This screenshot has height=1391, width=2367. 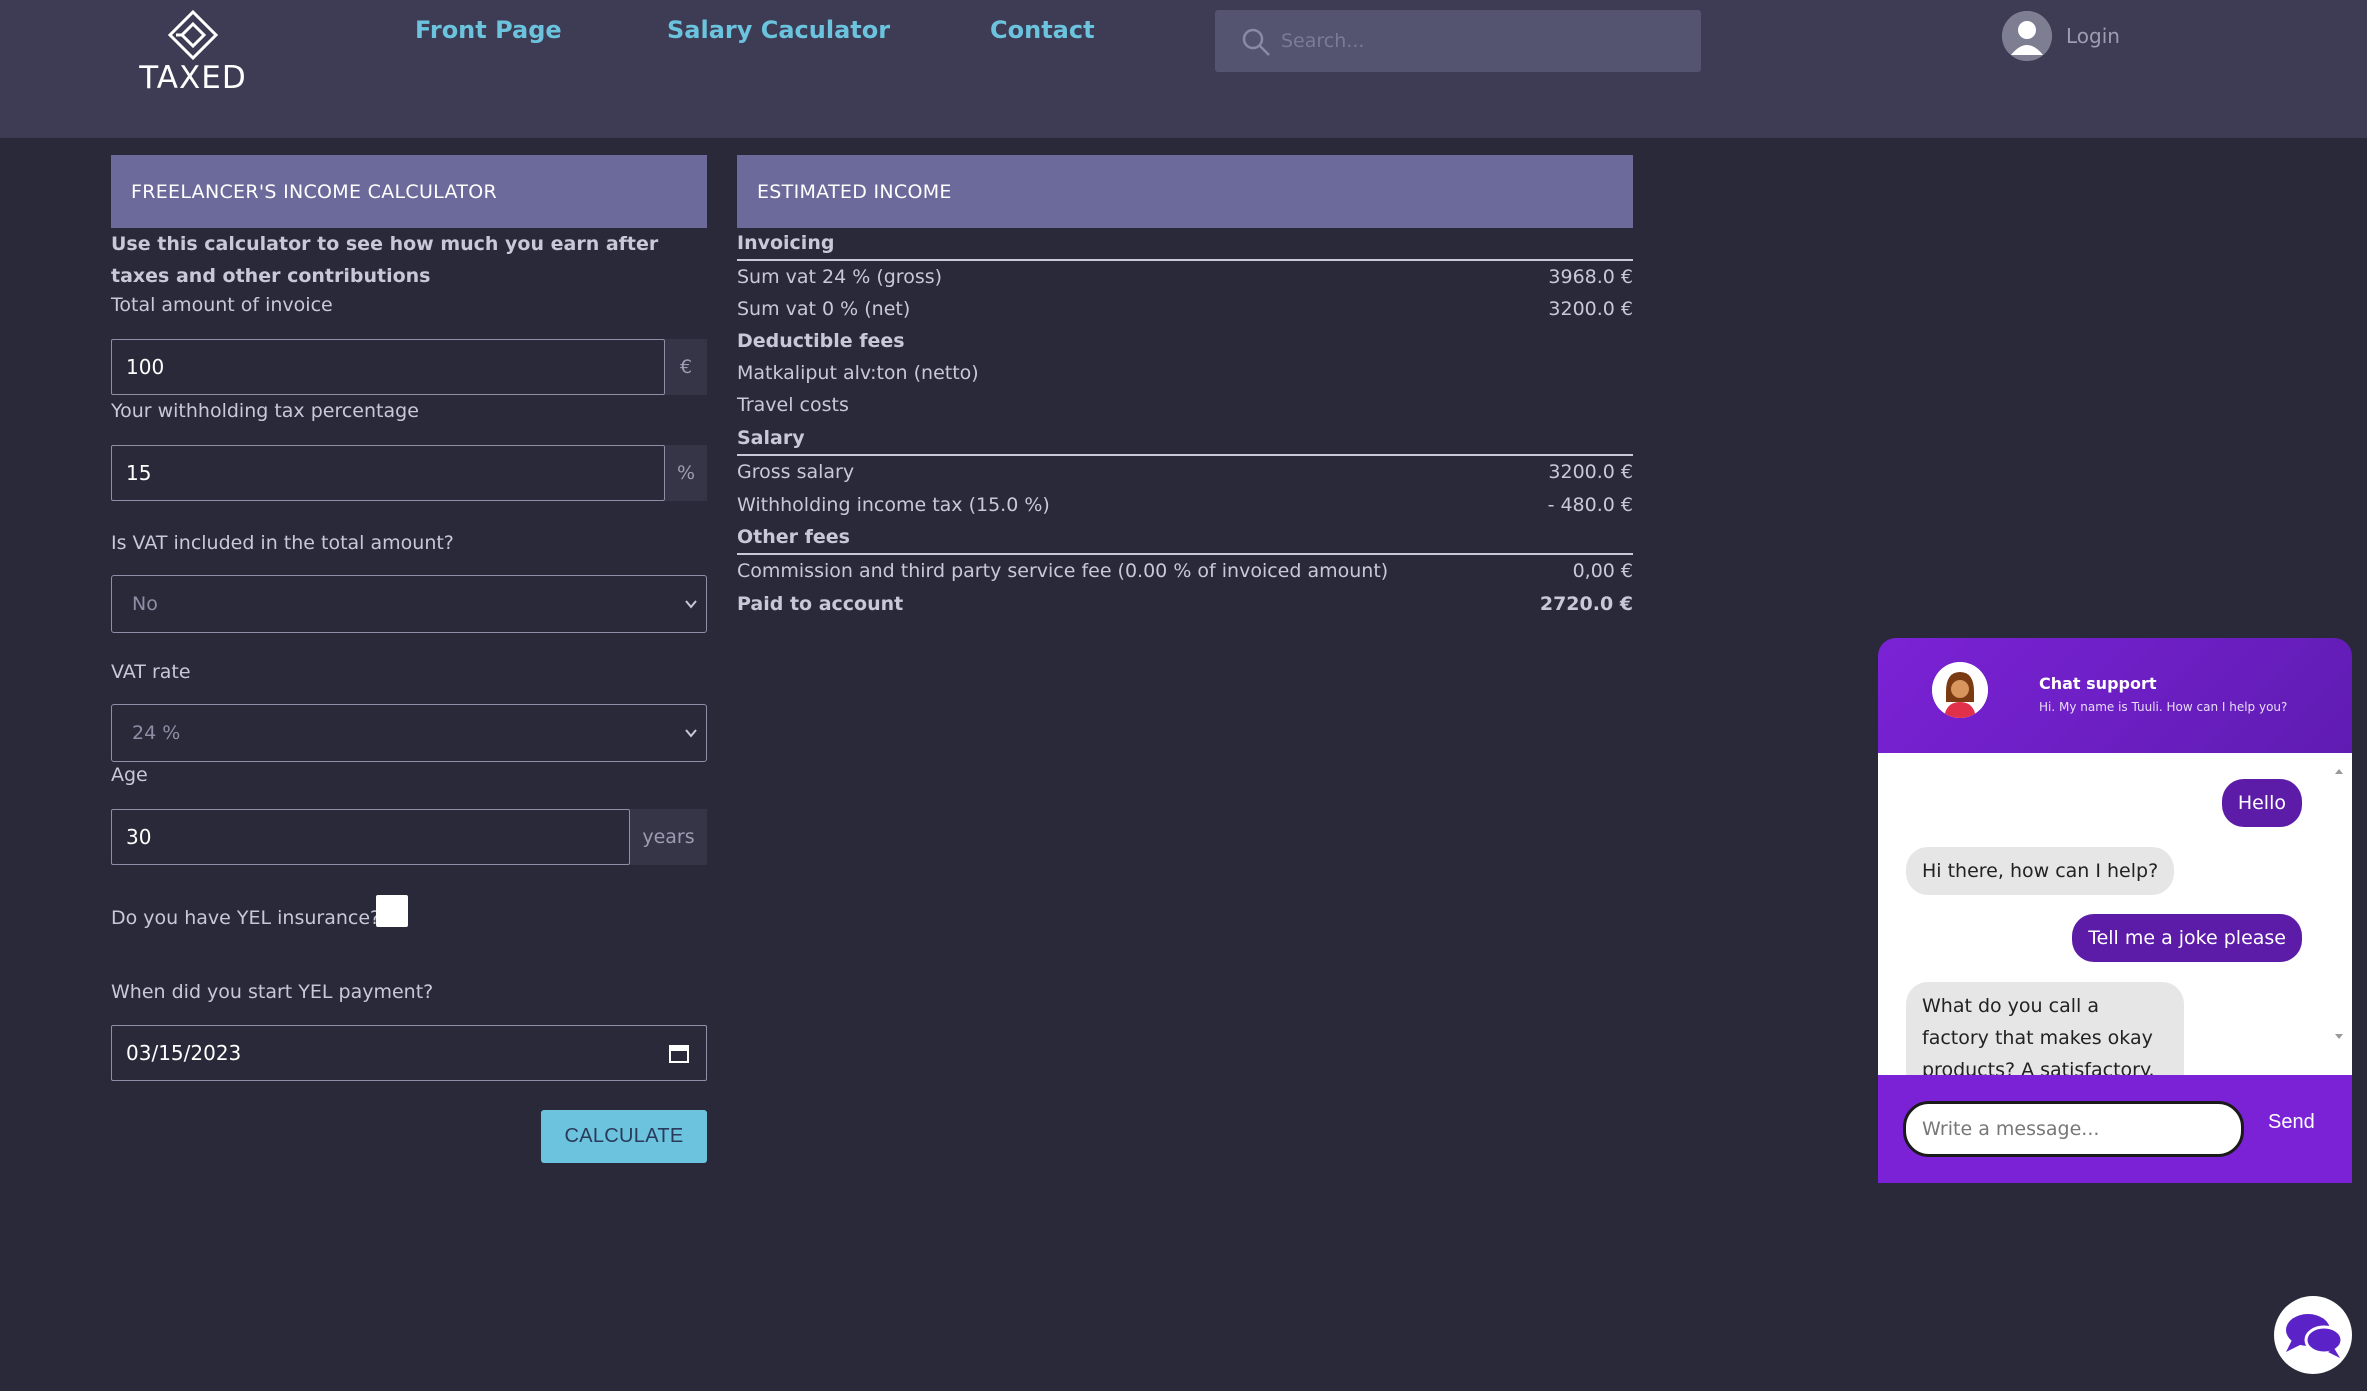 What do you see at coordinates (1185, 405) in the screenshot?
I see `result-row: Travel costs` at bounding box center [1185, 405].